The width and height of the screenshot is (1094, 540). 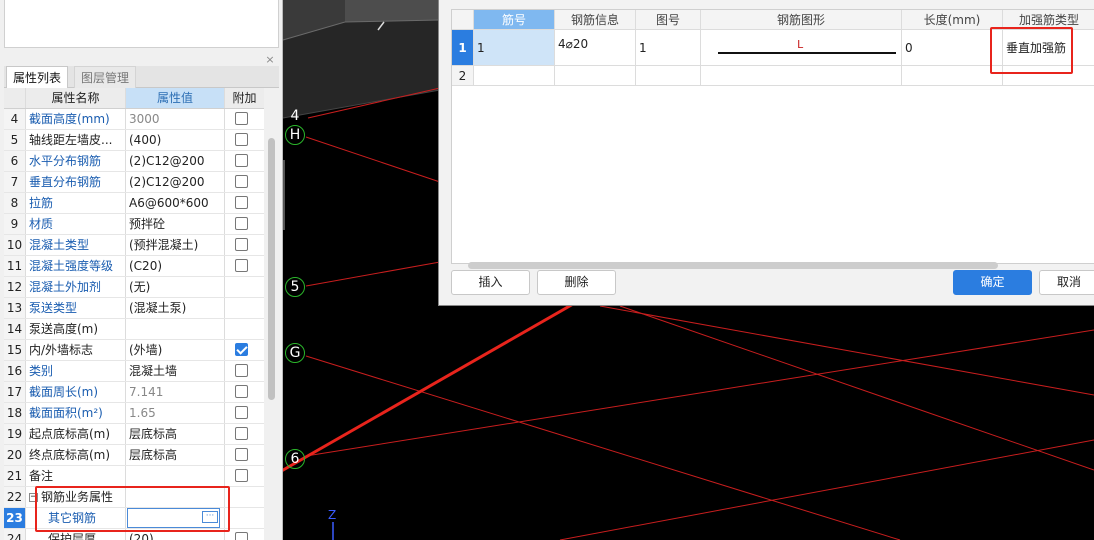 I want to click on property-row: 4 截面高度(mm) 3000, so click(x=134, y=119).